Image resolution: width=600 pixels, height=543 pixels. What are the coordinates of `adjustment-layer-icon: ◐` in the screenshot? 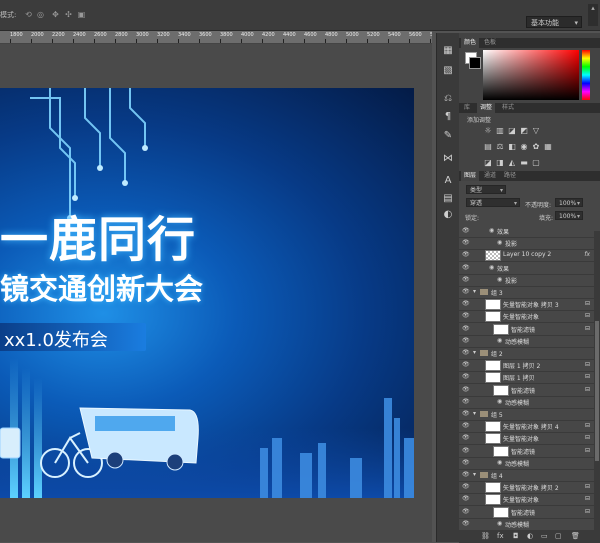 It's located at (530, 536).